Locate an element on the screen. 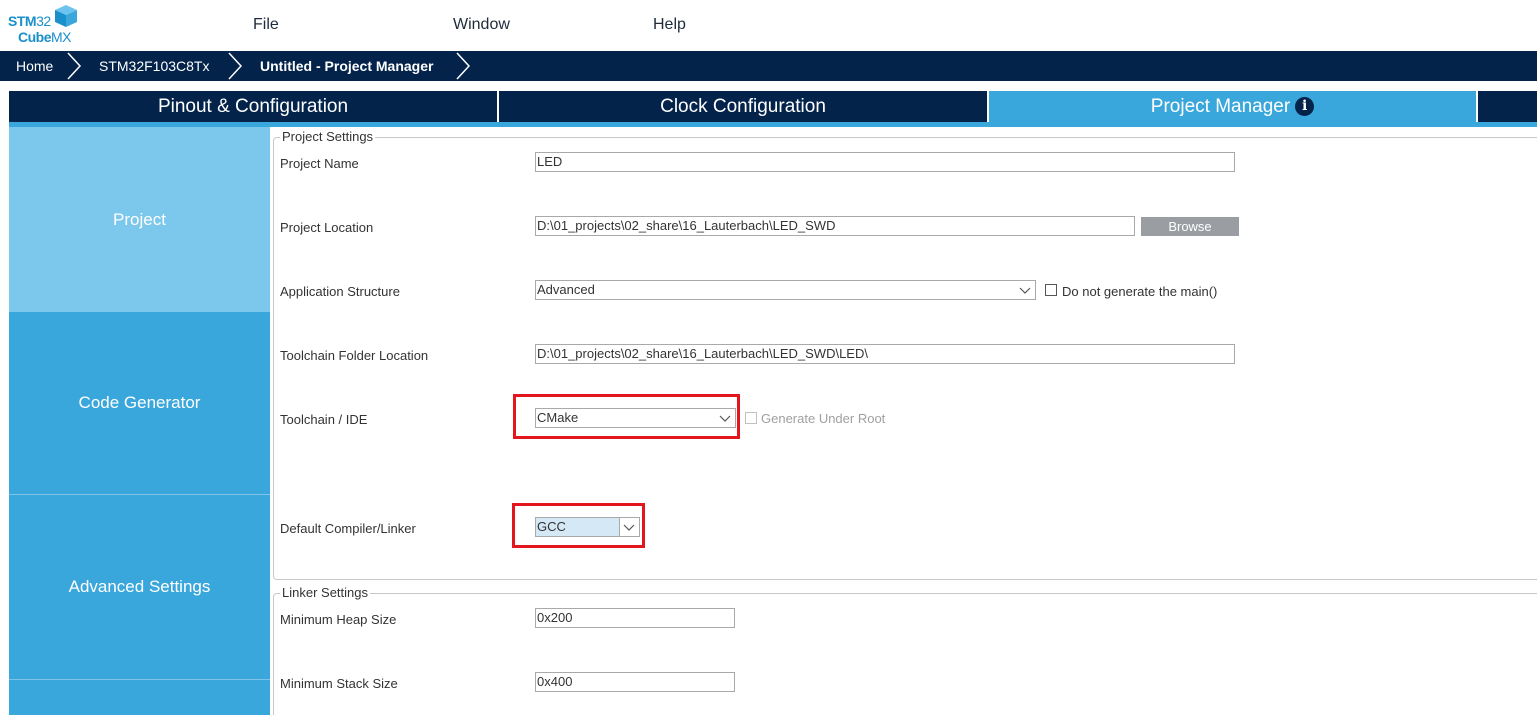  menu-file: File is located at coordinates (266, 25).